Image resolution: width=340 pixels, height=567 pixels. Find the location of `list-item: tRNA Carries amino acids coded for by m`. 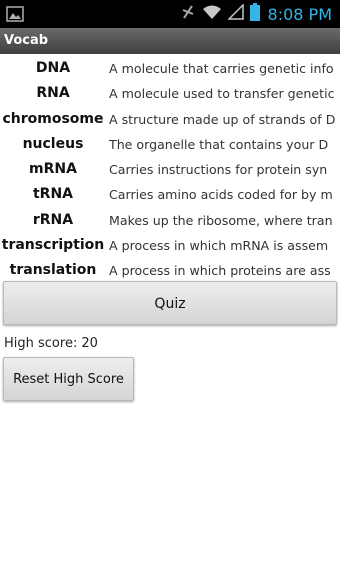

list-item: tRNA Carries amino acids coded for by m is located at coordinates (170, 194).